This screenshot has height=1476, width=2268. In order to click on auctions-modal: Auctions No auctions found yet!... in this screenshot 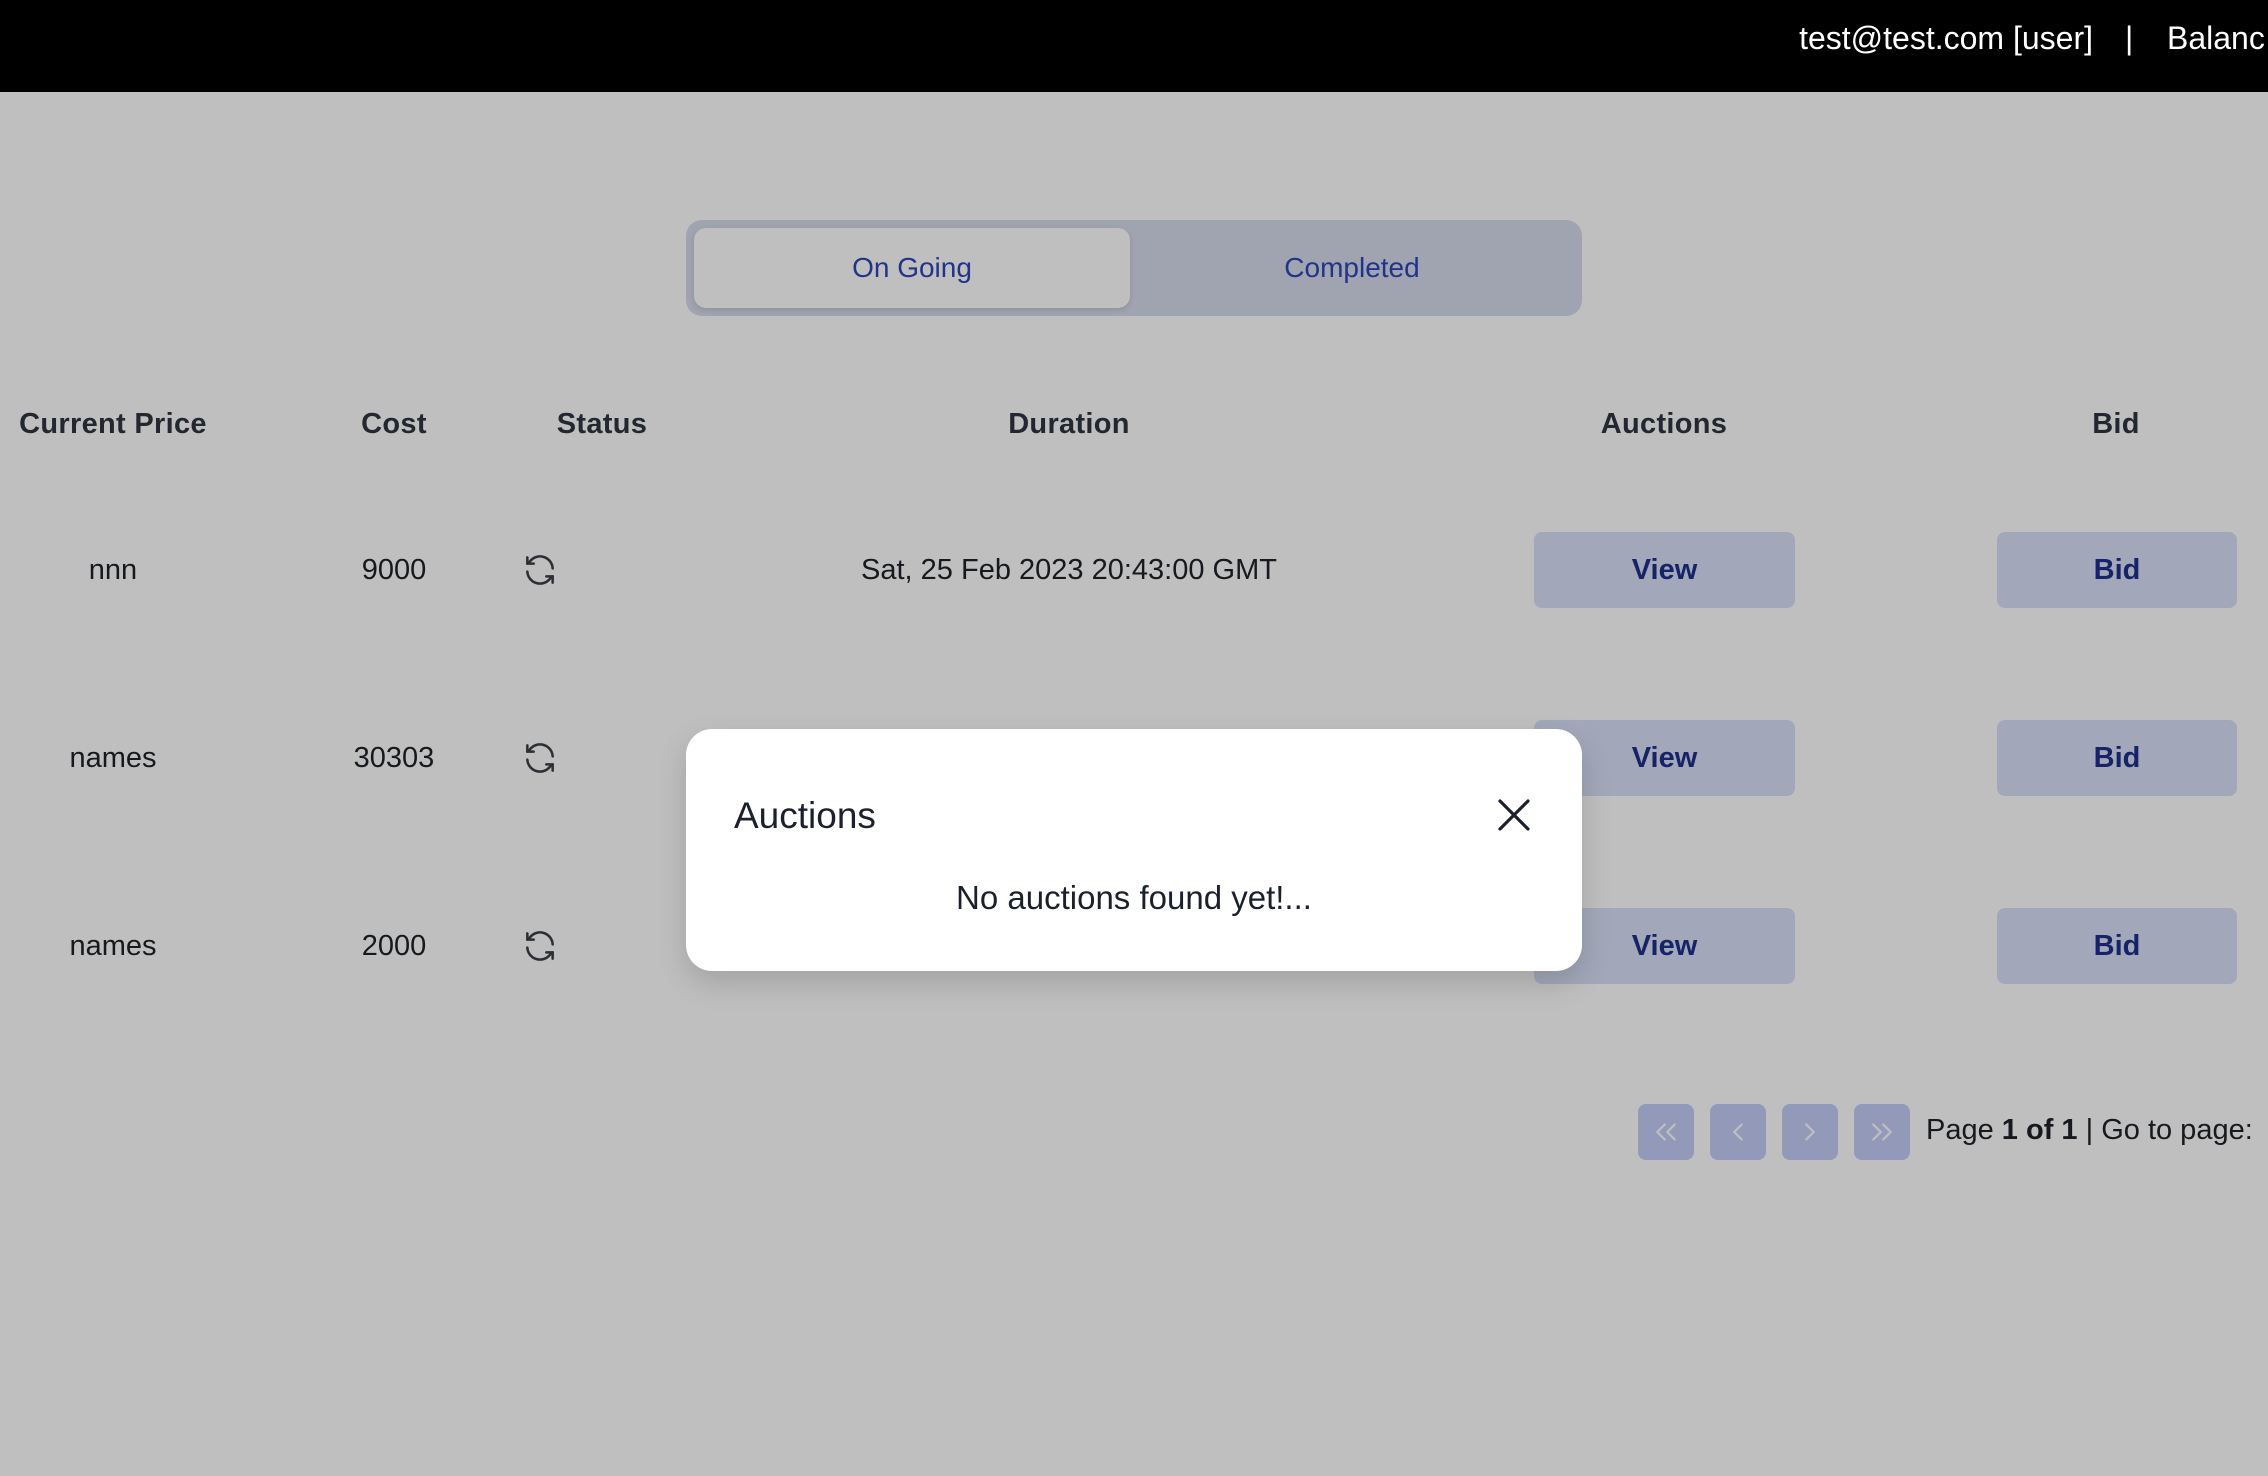, I will do `click(1134, 850)`.